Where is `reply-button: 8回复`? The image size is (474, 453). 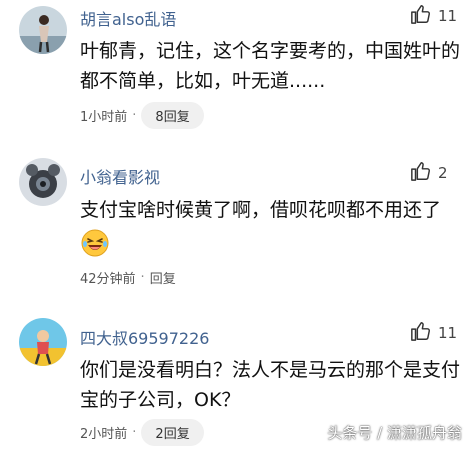 reply-button: 8回复 is located at coordinates (172, 115).